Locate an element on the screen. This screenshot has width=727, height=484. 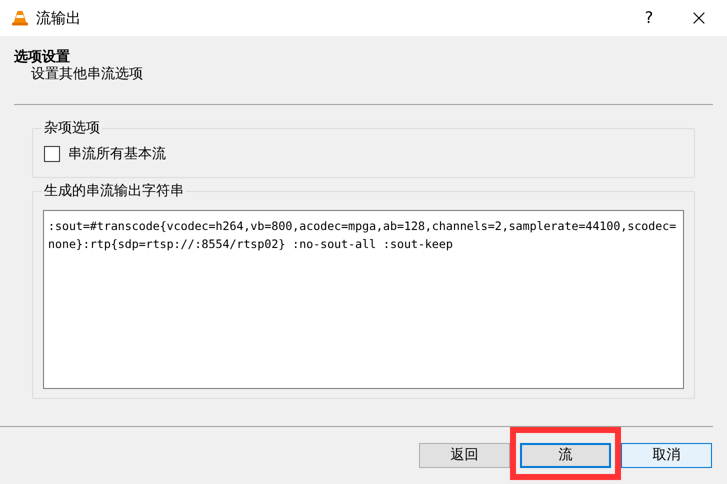
page-title: 选项设置 is located at coordinates (42, 57).